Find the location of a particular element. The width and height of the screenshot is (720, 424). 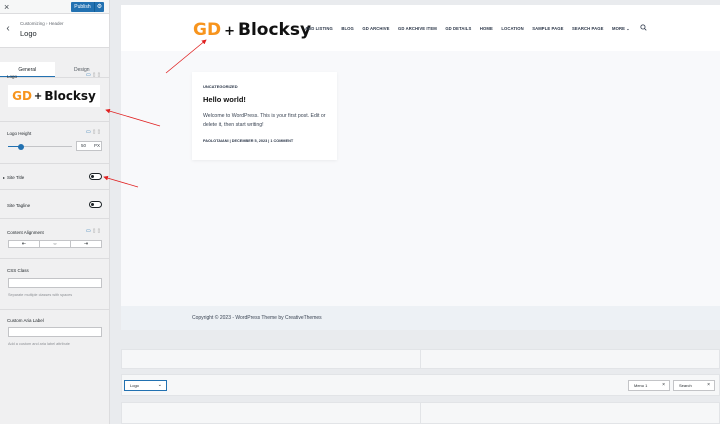

logo-chip-label: Logo is located at coordinates (134, 385).